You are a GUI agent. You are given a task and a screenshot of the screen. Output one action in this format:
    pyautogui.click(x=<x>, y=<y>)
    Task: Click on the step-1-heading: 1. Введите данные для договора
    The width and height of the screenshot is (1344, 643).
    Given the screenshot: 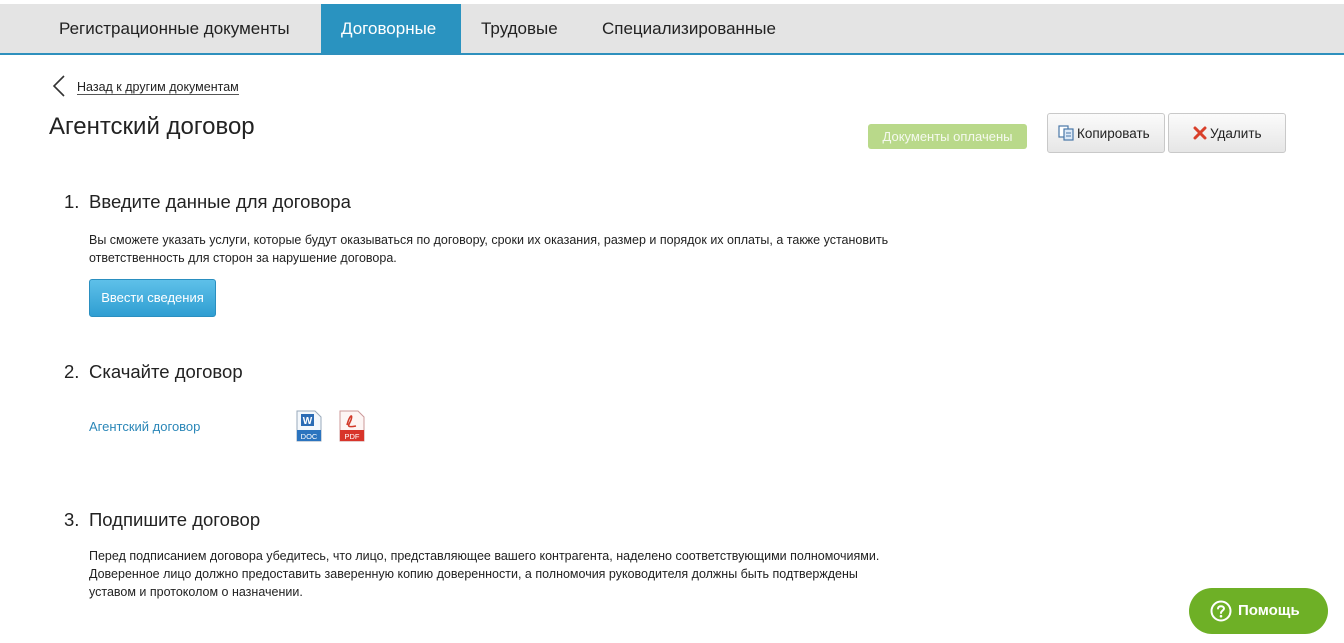 What is the action you would take?
    pyautogui.click(x=207, y=202)
    